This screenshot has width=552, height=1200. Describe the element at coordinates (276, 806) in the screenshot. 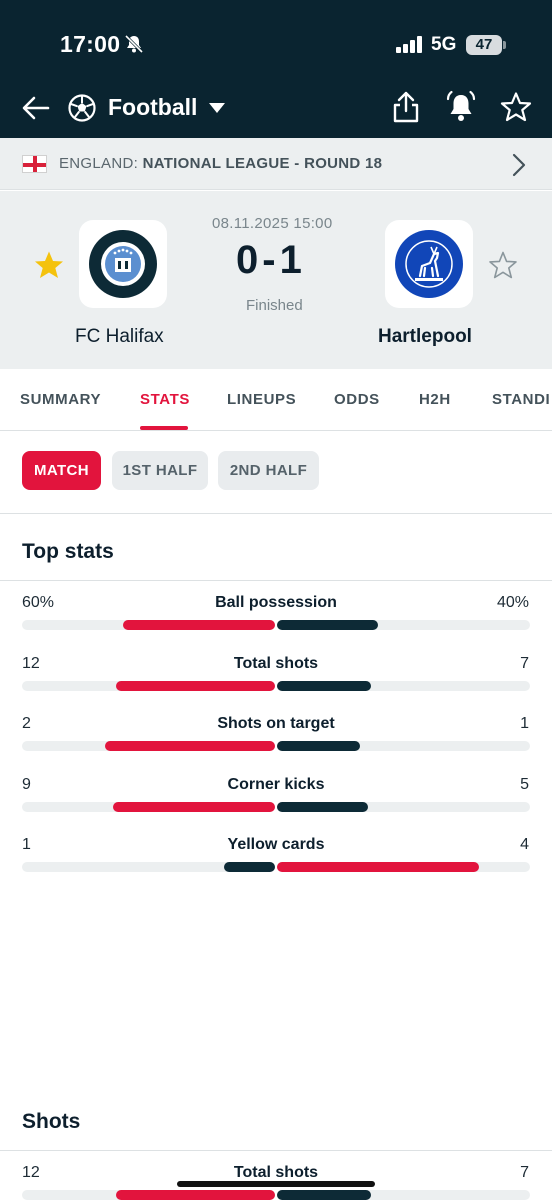

I see `stat-row: 9 Corner kicks 5` at that location.